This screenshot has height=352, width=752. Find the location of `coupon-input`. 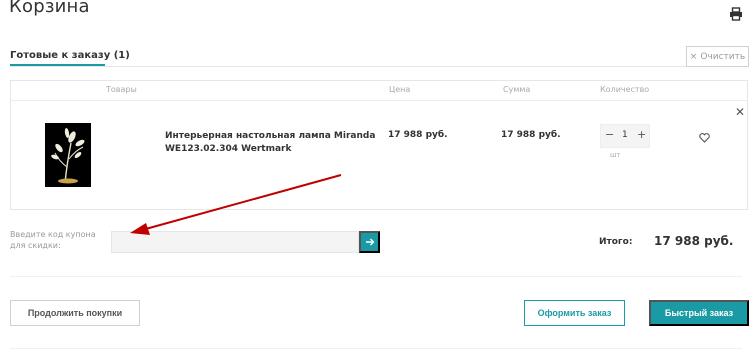

coupon-input is located at coordinates (235, 242).